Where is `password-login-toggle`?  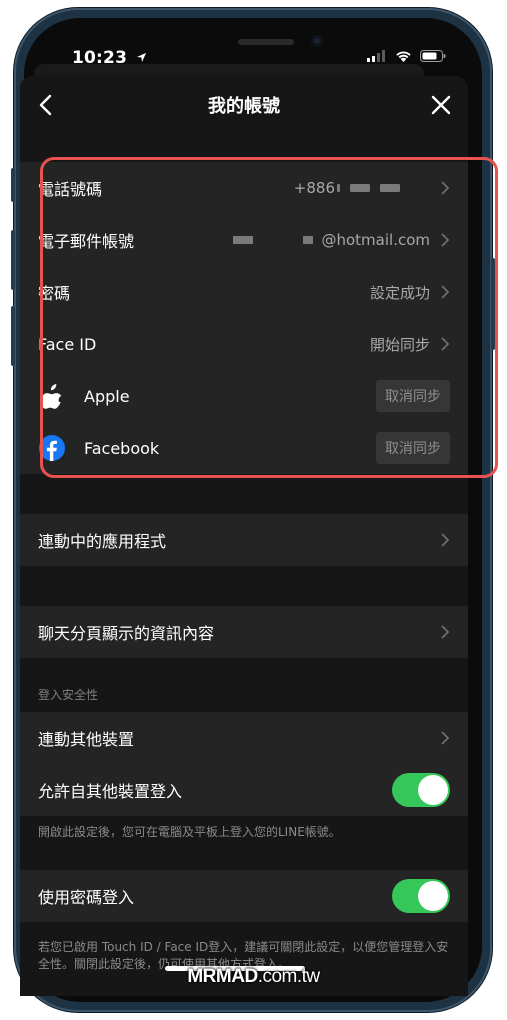 password-login-toggle is located at coordinates (421, 896).